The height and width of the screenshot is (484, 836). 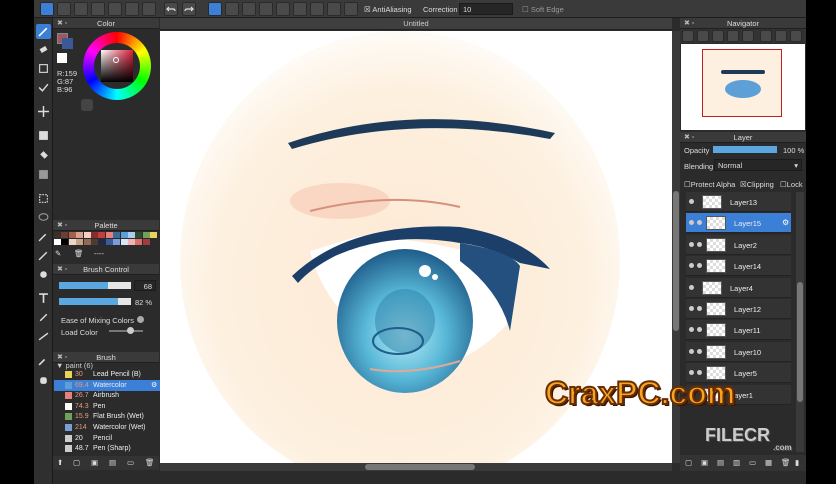 I want to click on transparent-swatch, so click(x=62, y=58).